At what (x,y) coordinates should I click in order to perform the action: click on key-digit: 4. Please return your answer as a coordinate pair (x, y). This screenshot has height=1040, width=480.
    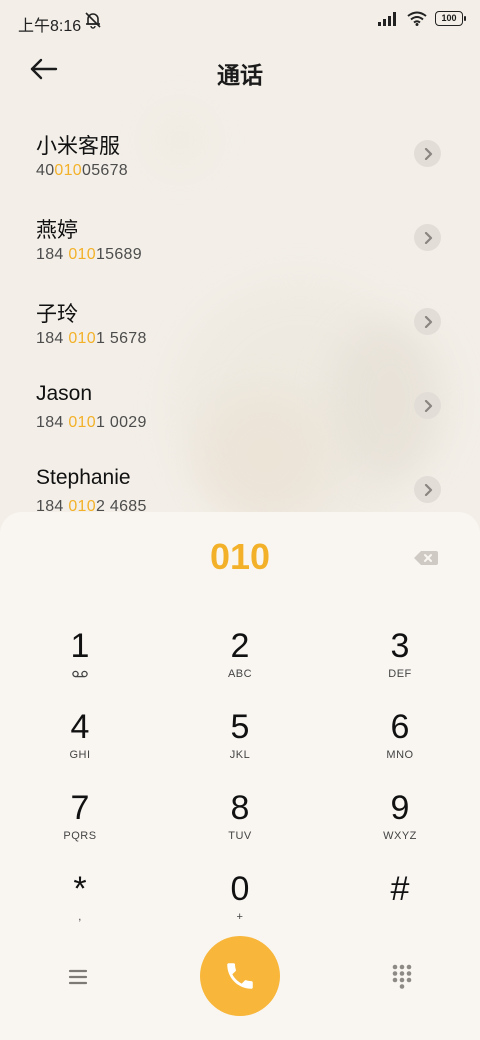
    Looking at the image, I should click on (80, 727).